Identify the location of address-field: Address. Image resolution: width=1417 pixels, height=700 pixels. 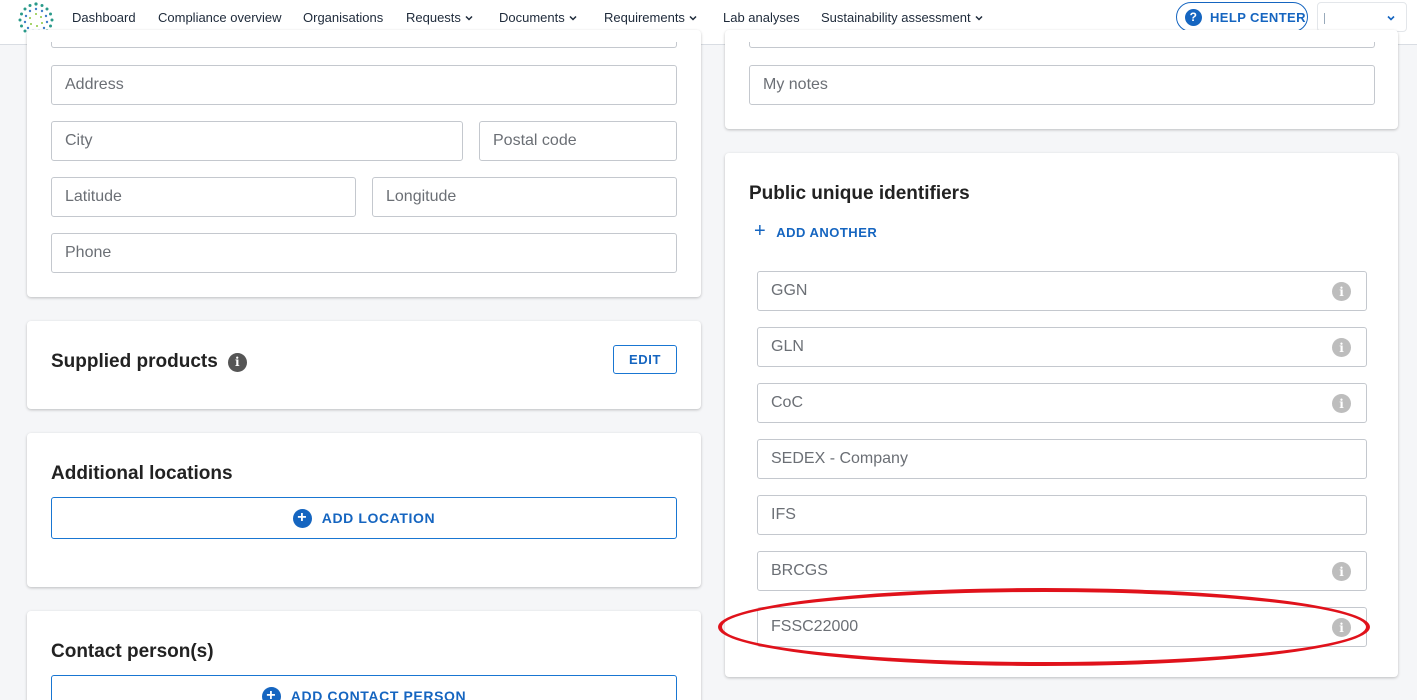
(364, 85).